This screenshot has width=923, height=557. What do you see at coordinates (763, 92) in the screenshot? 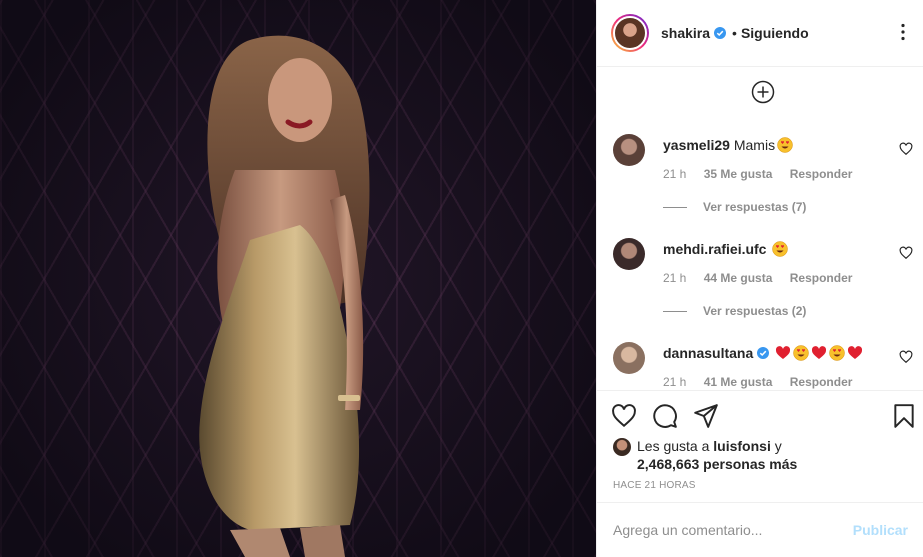
I see `load-more-comments-icon` at bounding box center [763, 92].